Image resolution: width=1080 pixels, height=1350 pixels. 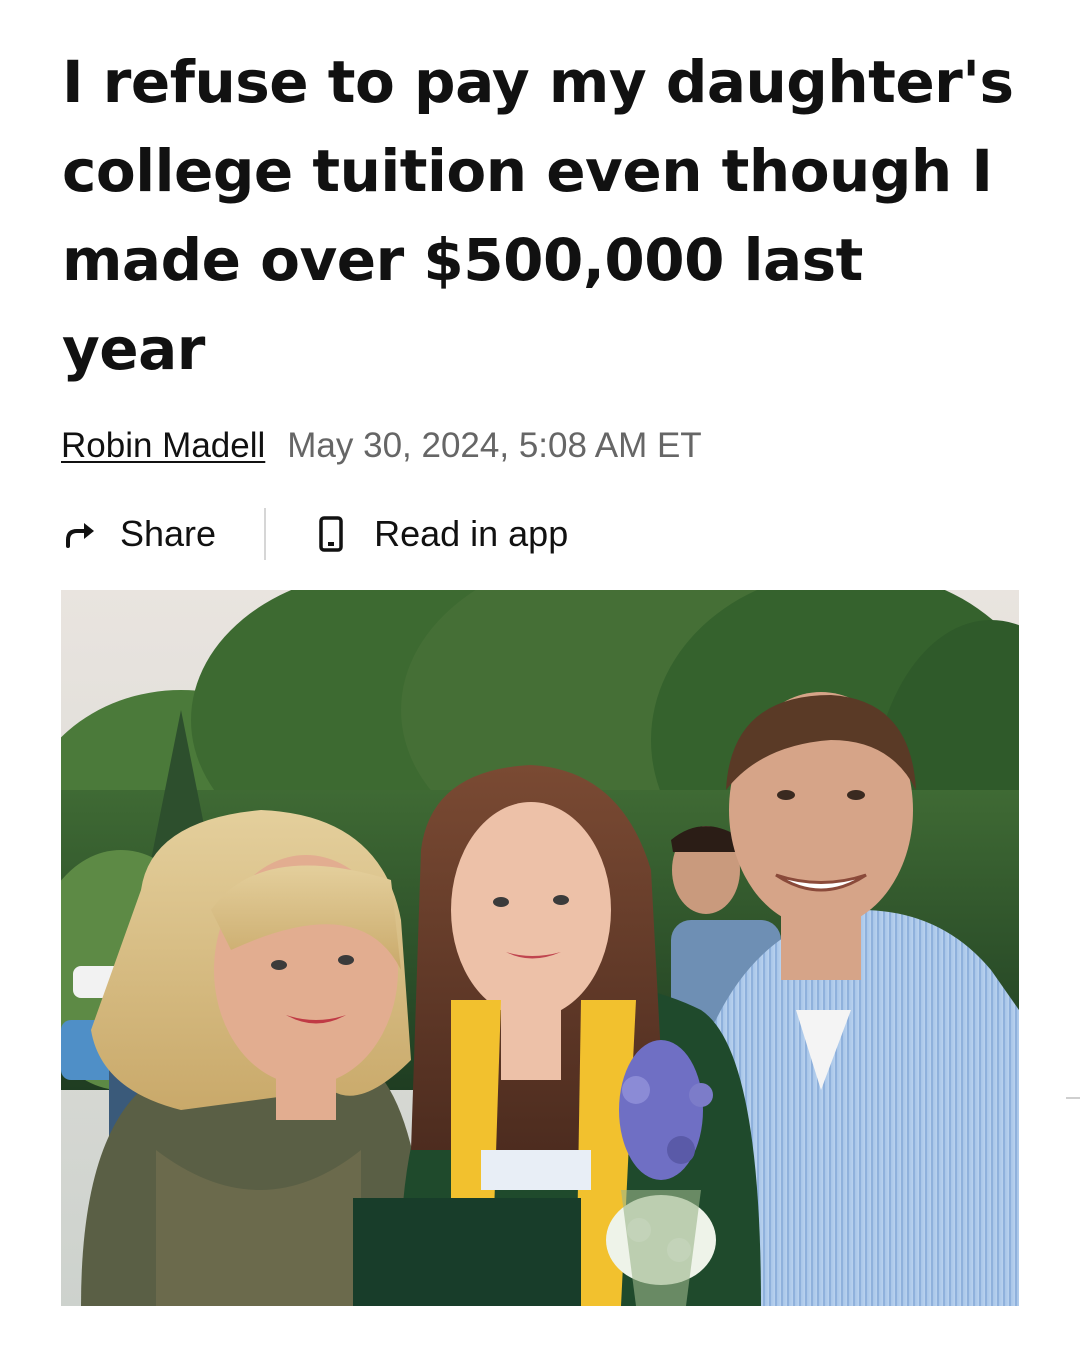 I want to click on byline: Robin Madell May 30, 2024, 5:08 AM ET, so click(x=381, y=446).